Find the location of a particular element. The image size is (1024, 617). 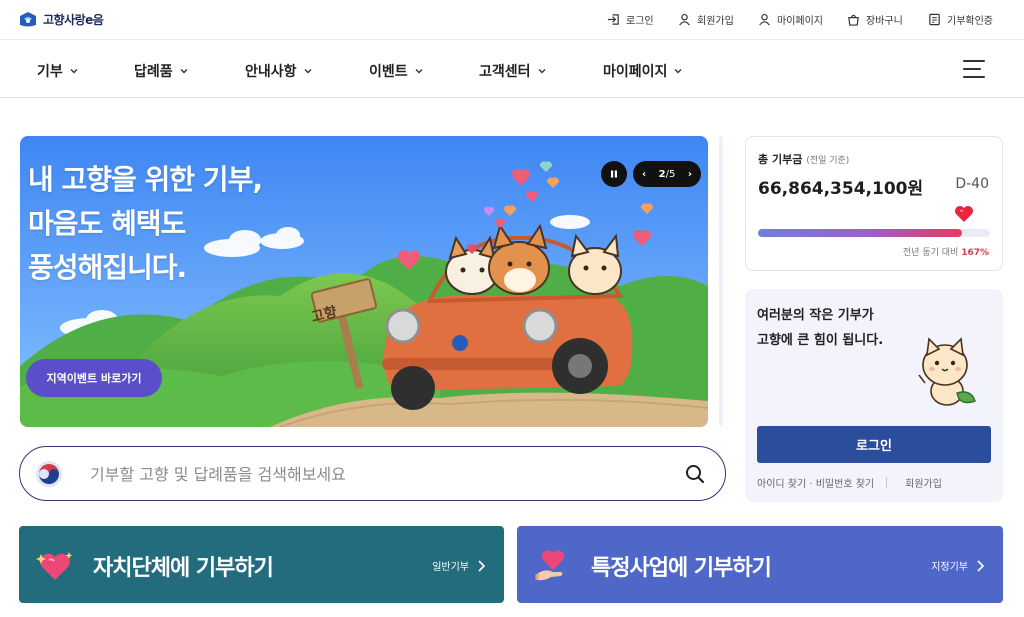

heart-icon is located at coordinates (964, 214).